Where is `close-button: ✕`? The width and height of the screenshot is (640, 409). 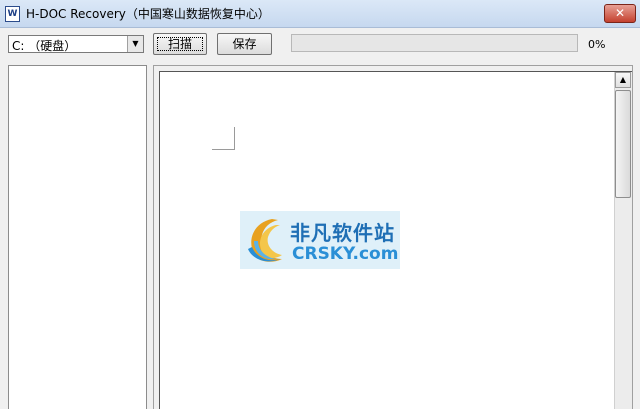
close-button: ✕ is located at coordinates (620, 13).